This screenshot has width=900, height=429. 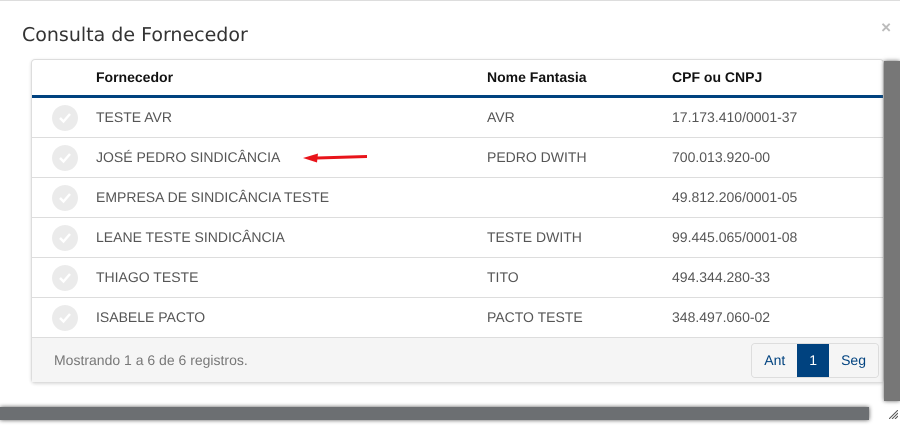 I want to click on table-cell-text: JOSÉ PEDRO SINDICÂNCIA, so click(x=188, y=157).